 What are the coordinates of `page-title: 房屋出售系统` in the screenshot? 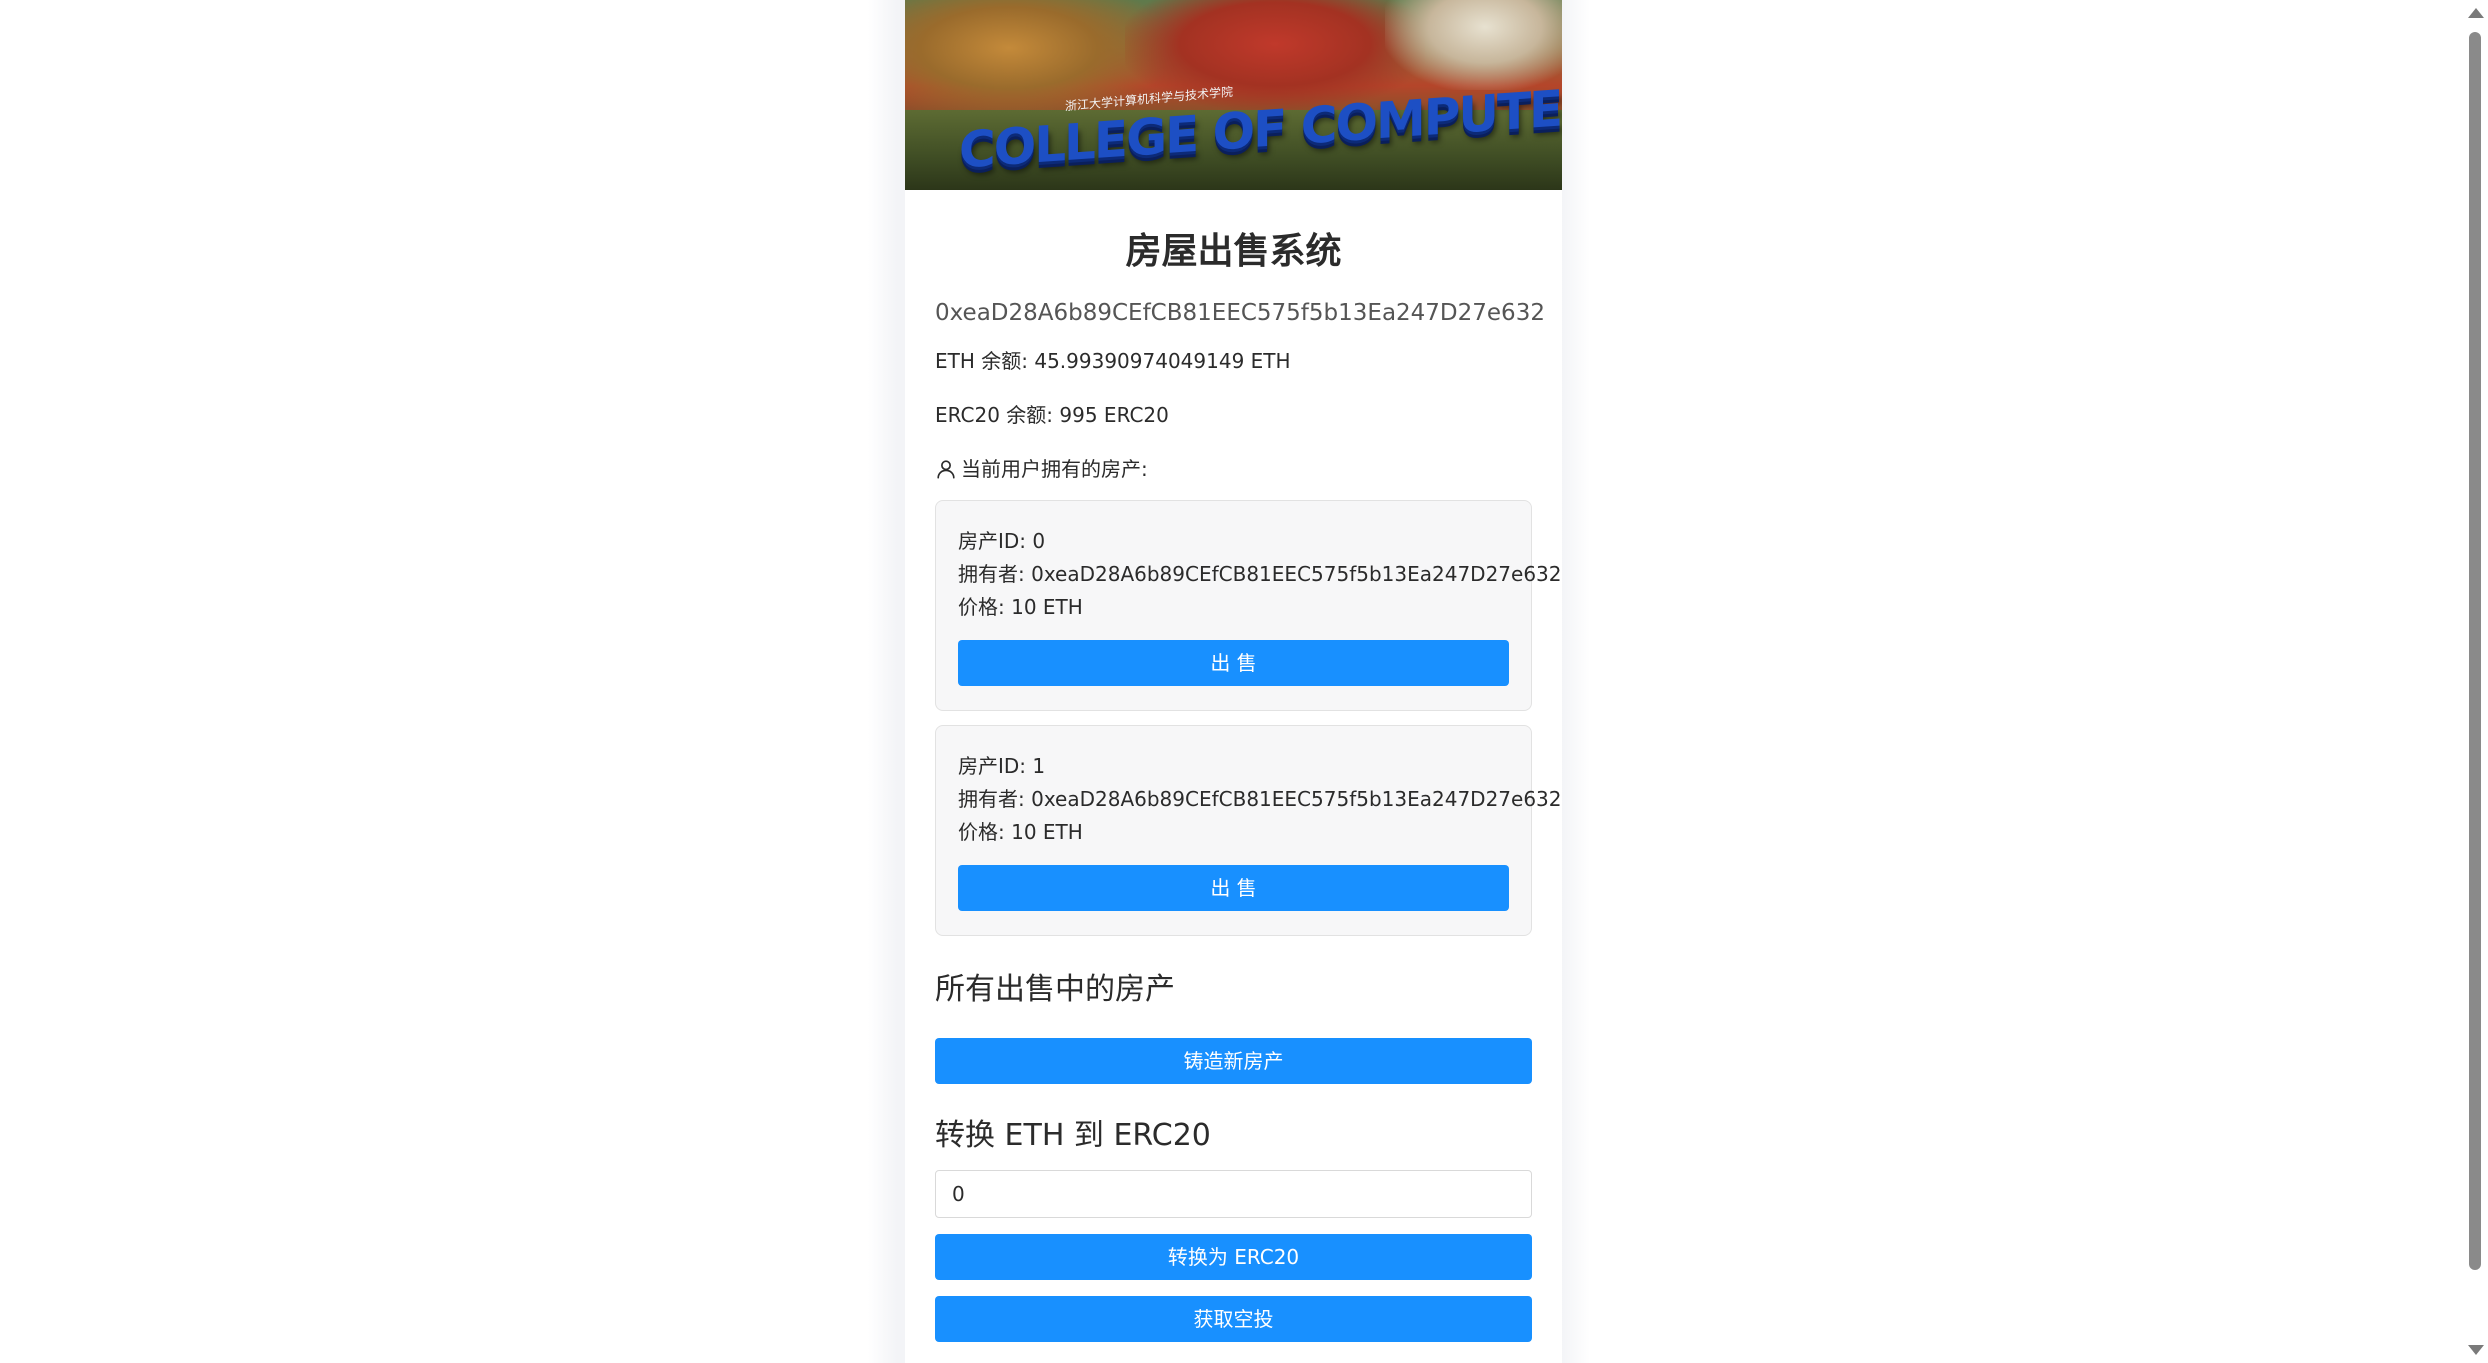 It's located at (1233, 251).